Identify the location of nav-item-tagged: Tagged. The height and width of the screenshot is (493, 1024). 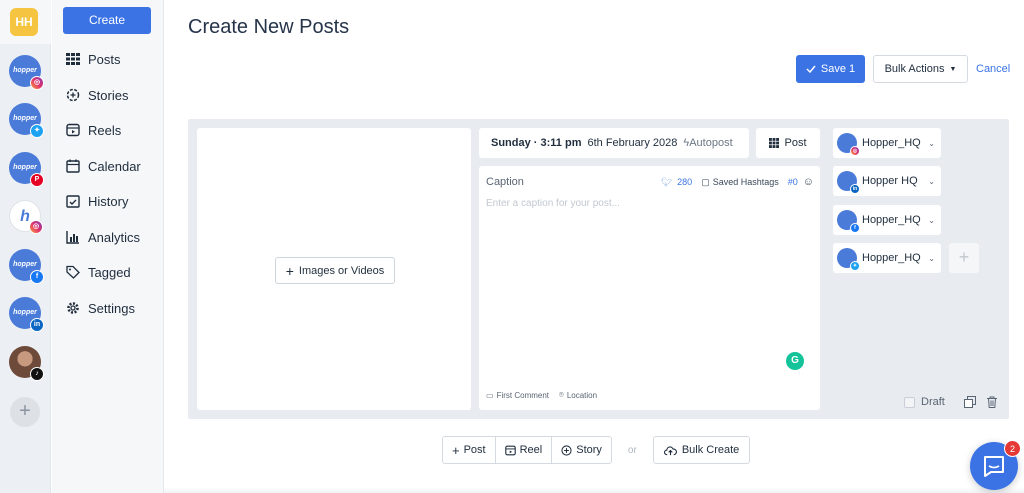
(98, 272).